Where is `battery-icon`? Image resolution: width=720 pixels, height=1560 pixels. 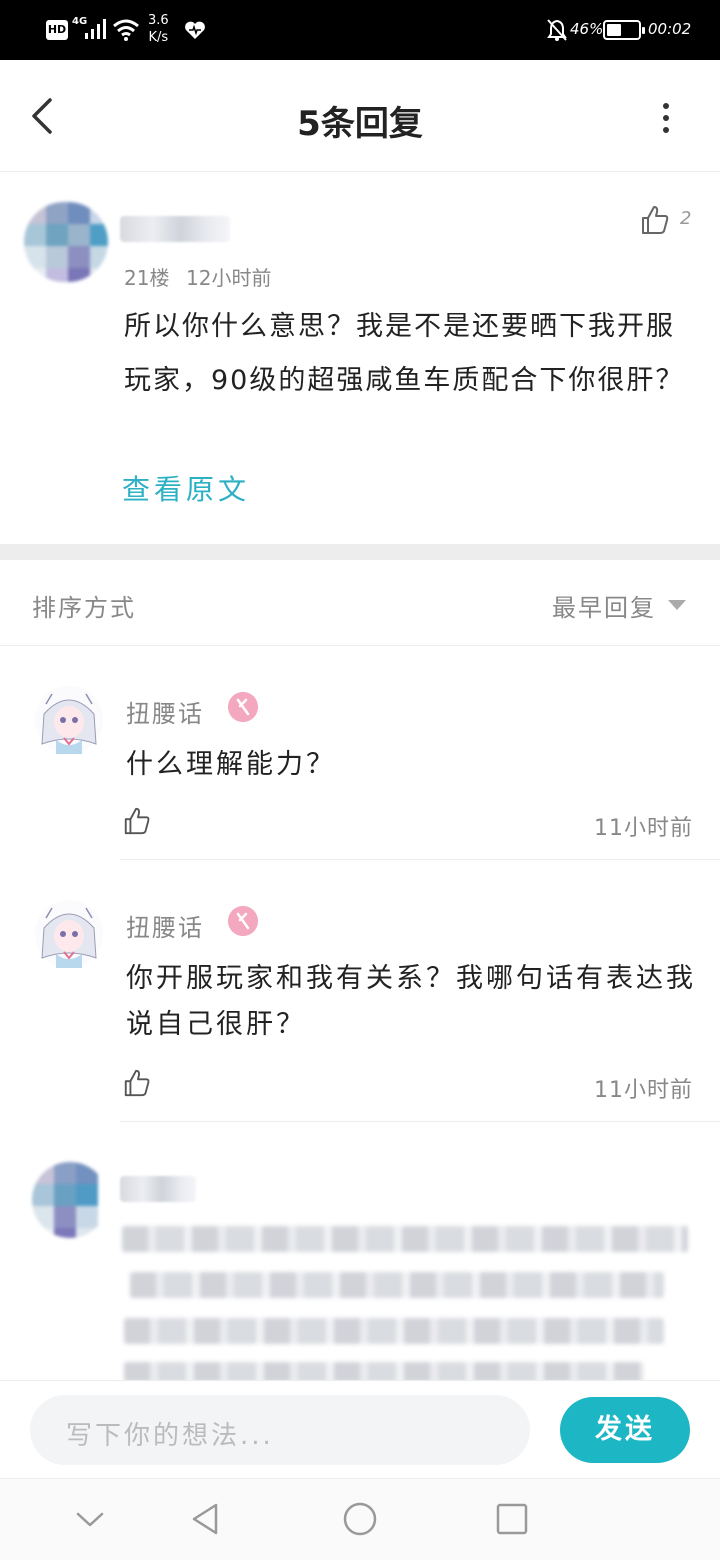 battery-icon is located at coordinates (624, 30).